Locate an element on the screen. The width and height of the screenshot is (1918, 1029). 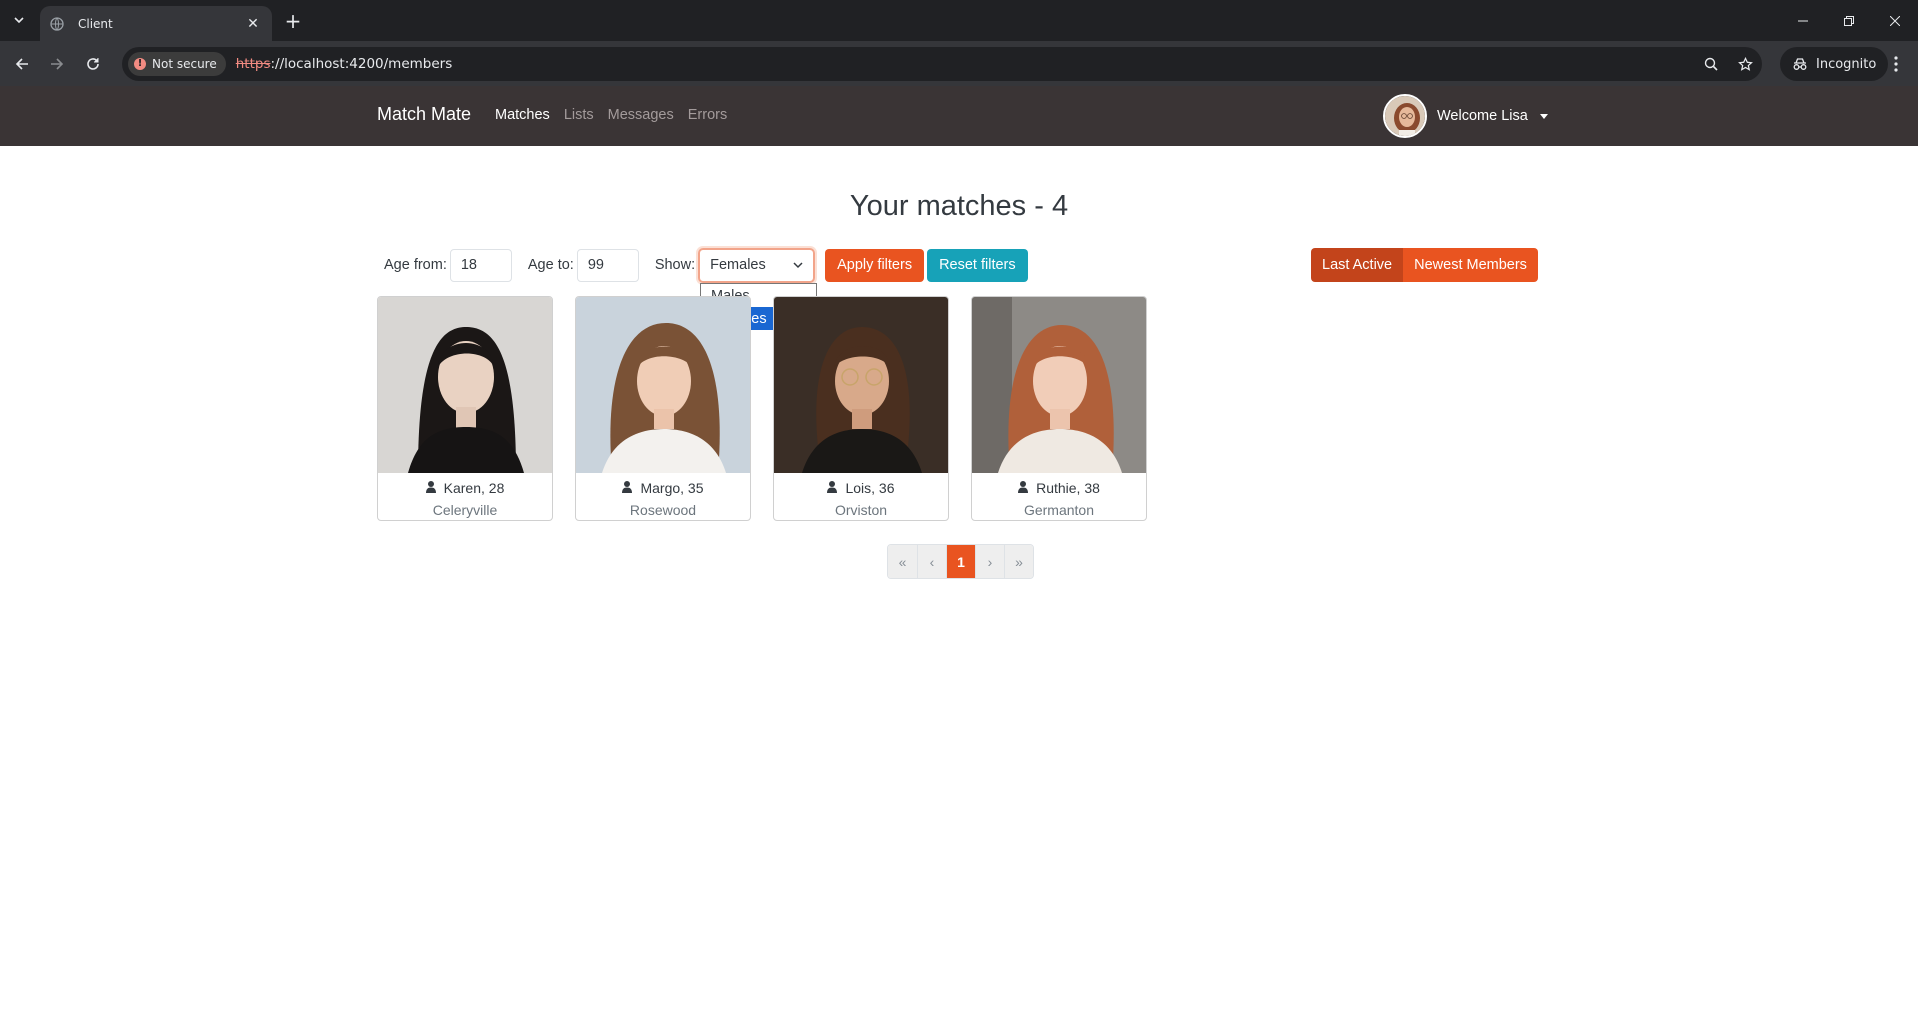
age-to-label: Age to: is located at coordinates (550, 265).